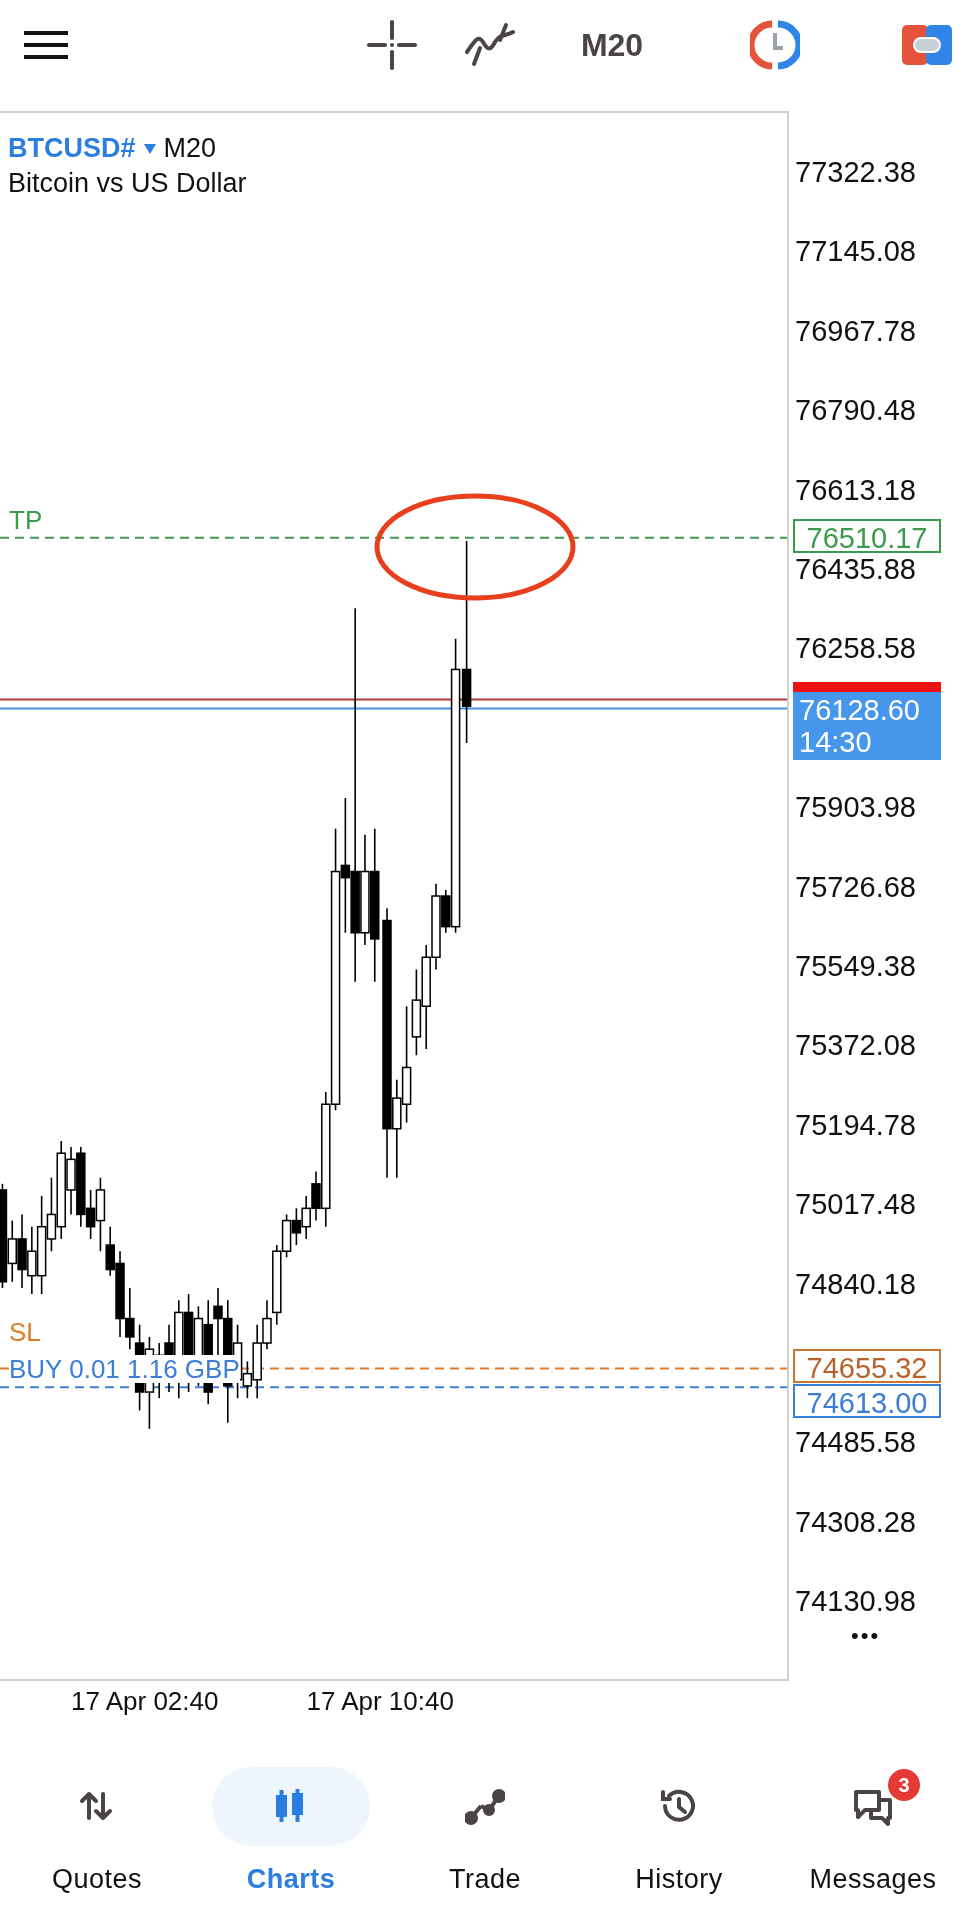 This screenshot has height=1920, width=970. Describe the element at coordinates (855, 410) in the screenshot. I see `price-tick: 76790.48` at that location.